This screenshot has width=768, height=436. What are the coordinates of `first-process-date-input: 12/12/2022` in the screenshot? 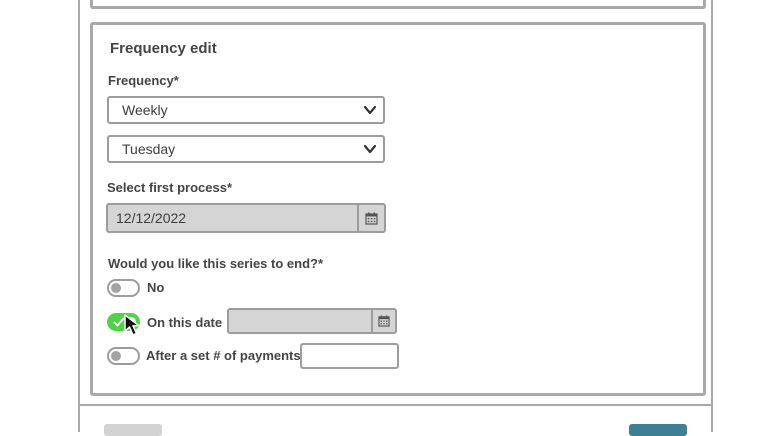 It's located at (246, 218).